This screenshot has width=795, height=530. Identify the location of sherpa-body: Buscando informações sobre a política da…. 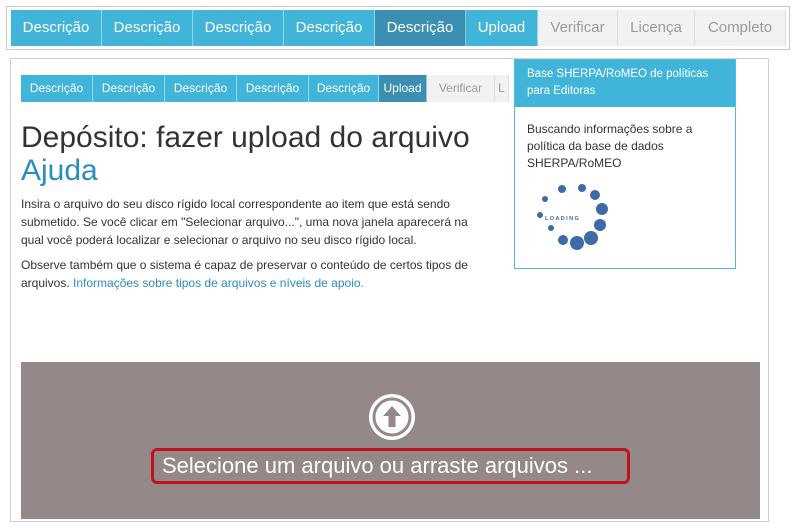
(610, 146).